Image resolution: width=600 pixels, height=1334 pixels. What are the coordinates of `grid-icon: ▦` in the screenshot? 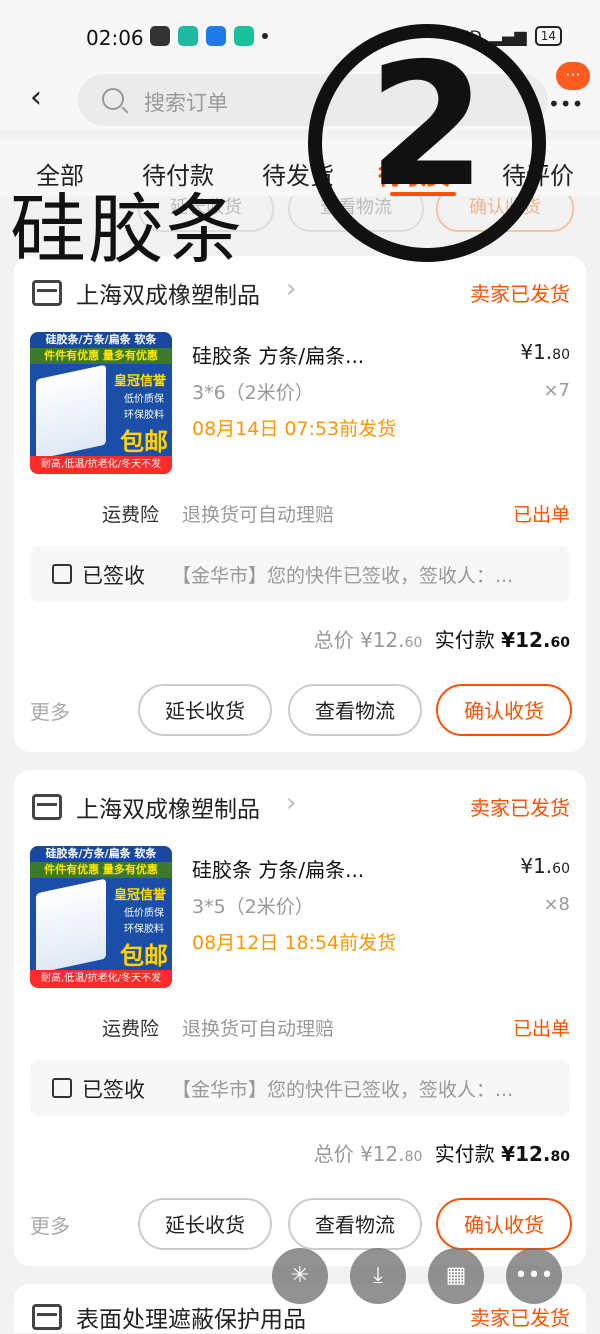 It's located at (456, 1276).